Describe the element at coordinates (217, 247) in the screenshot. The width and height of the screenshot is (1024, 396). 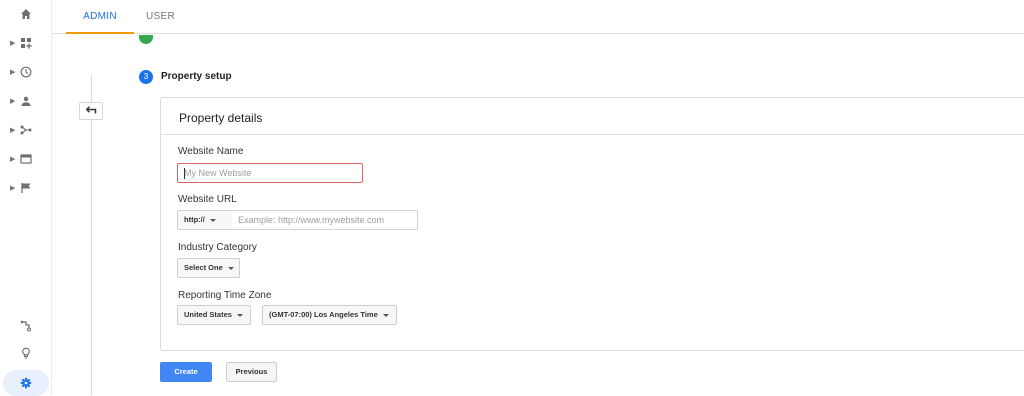
I see `industry-category-label: Industry Category` at that location.